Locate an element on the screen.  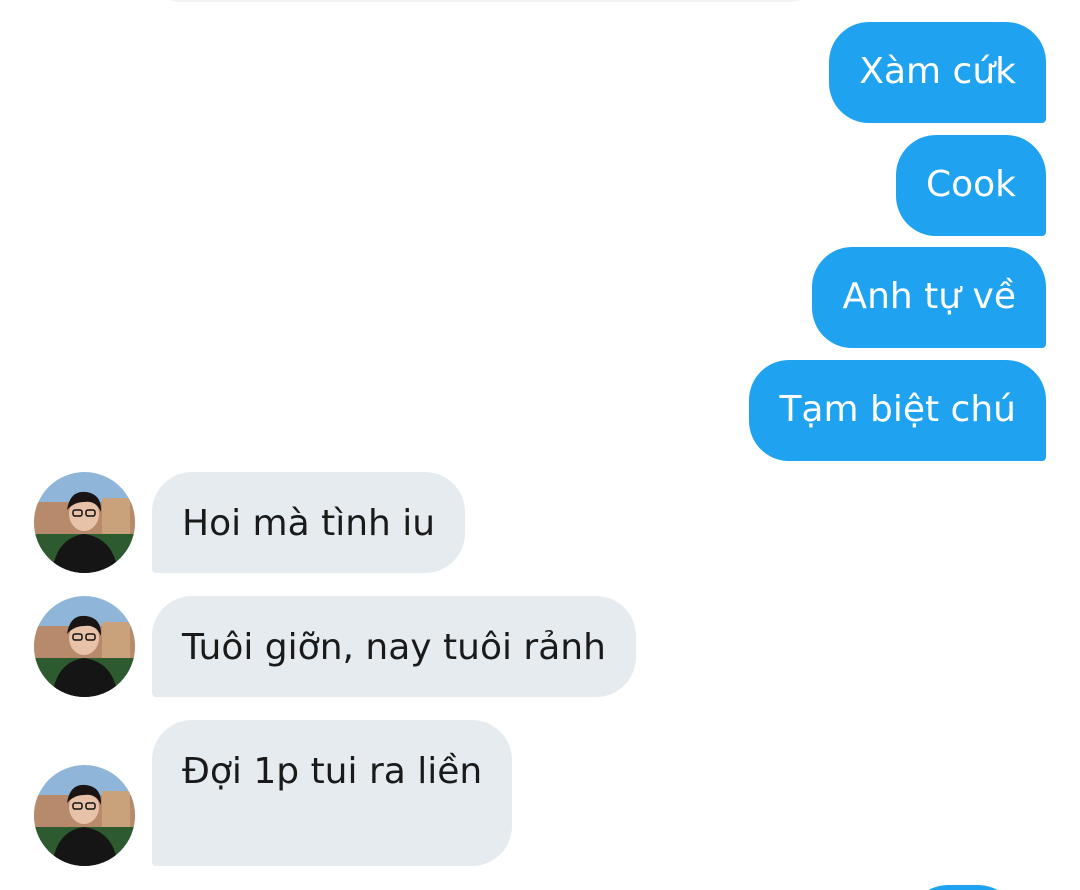
message-text: Hoi mà tình iu is located at coordinates (309, 523).